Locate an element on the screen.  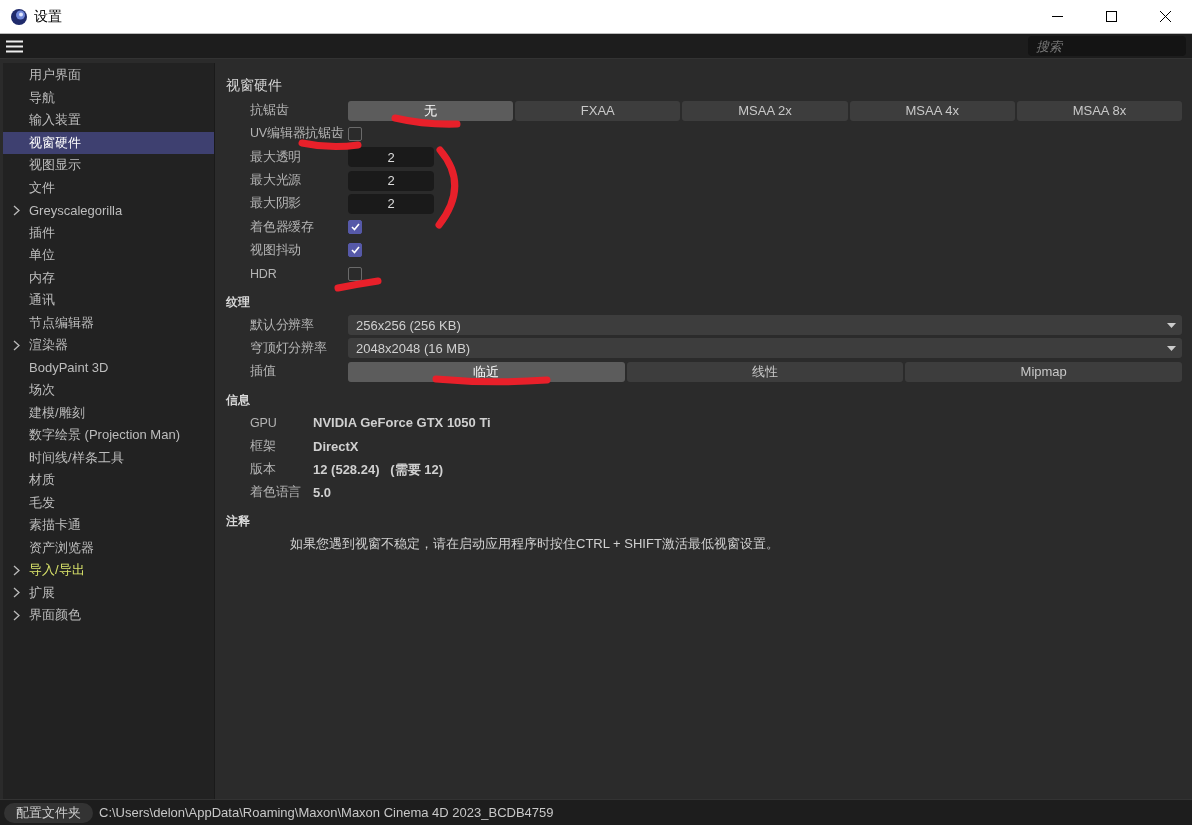
setting-label: 插值 is located at coordinates (263, 372).